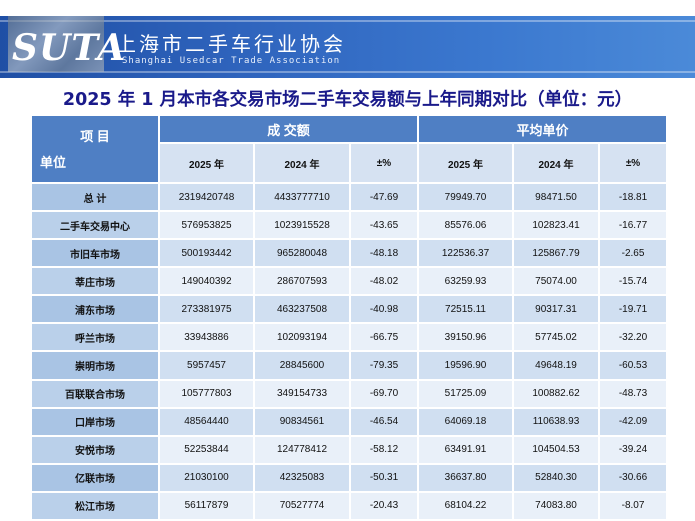 This screenshot has width=695, height=521. What do you see at coordinates (206, 421) in the screenshot?
I see `table-cell: 48564440` at bounding box center [206, 421].